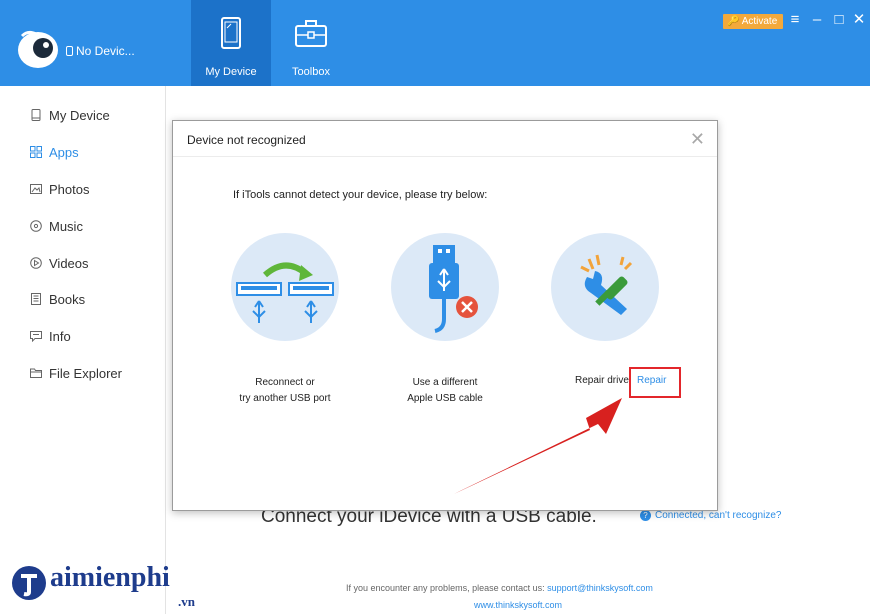  I want to click on sidebar-item-info: Info, so click(50, 336).